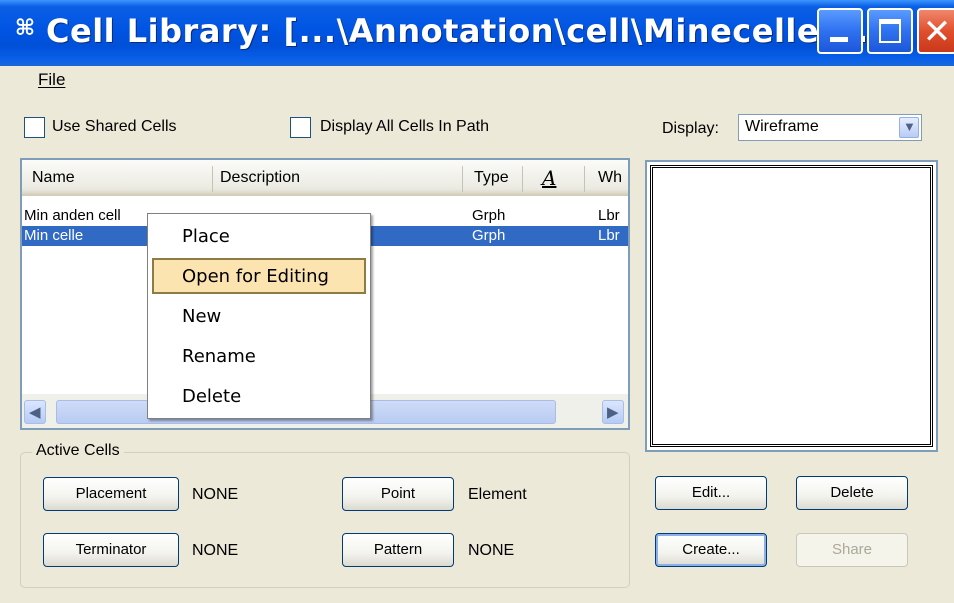 This screenshot has width=954, height=603. I want to click on minimize-button, so click(840, 31).